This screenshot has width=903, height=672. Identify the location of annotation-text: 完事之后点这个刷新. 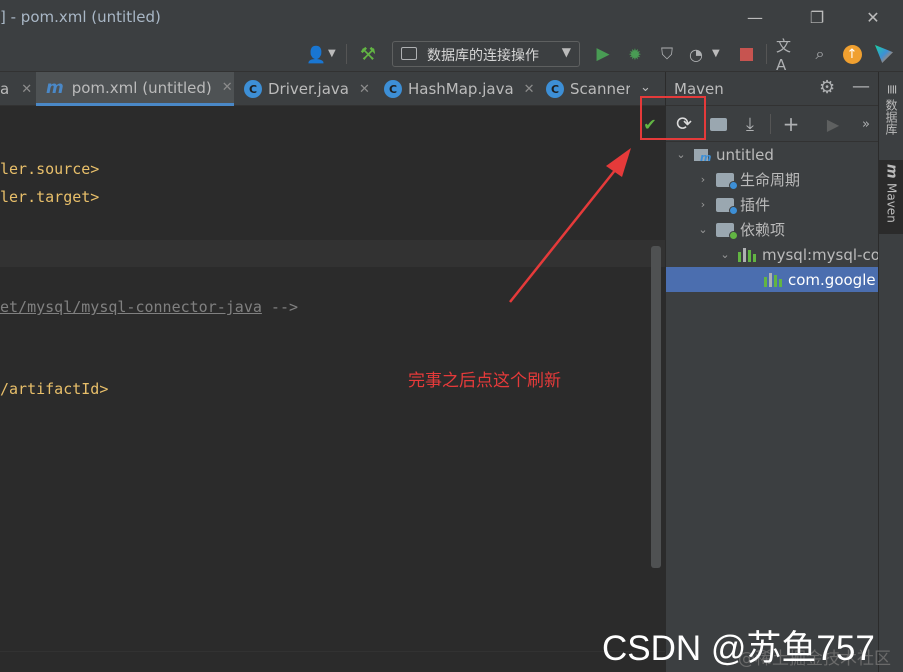
(484, 381).